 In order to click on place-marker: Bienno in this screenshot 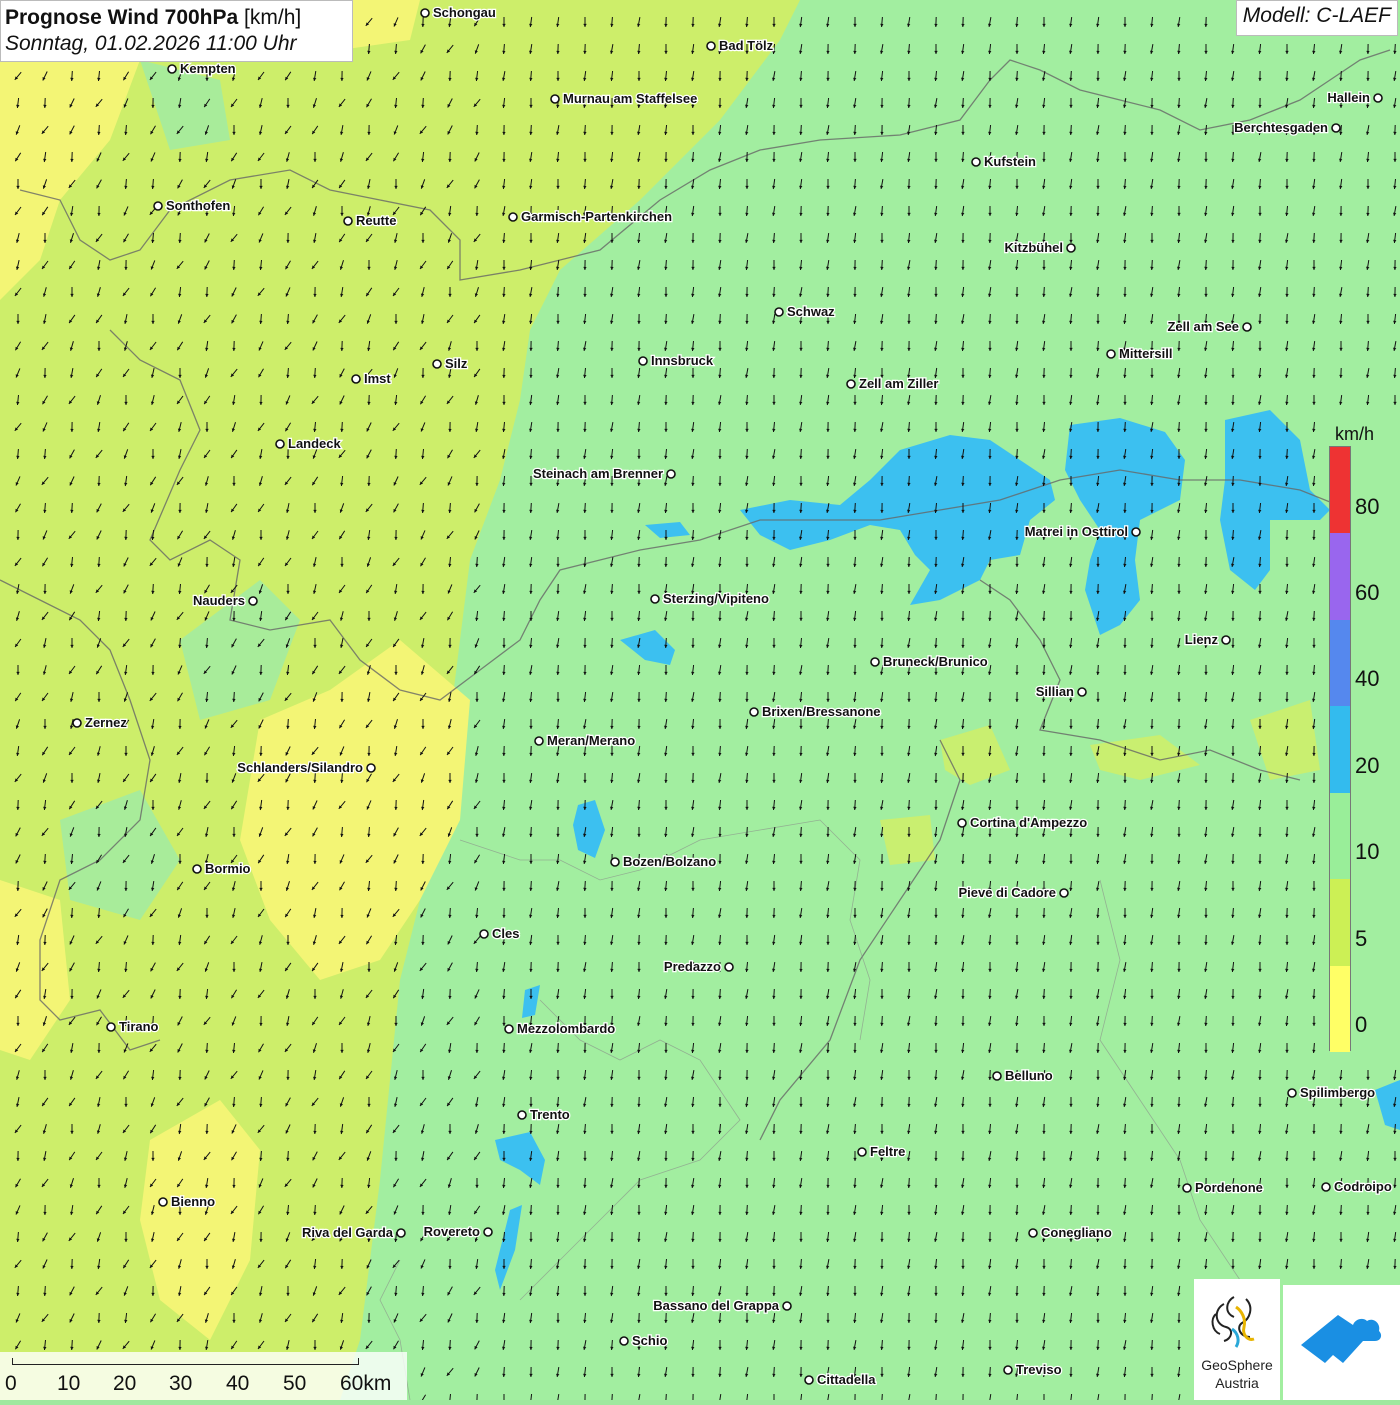, I will do `click(187, 1201)`.